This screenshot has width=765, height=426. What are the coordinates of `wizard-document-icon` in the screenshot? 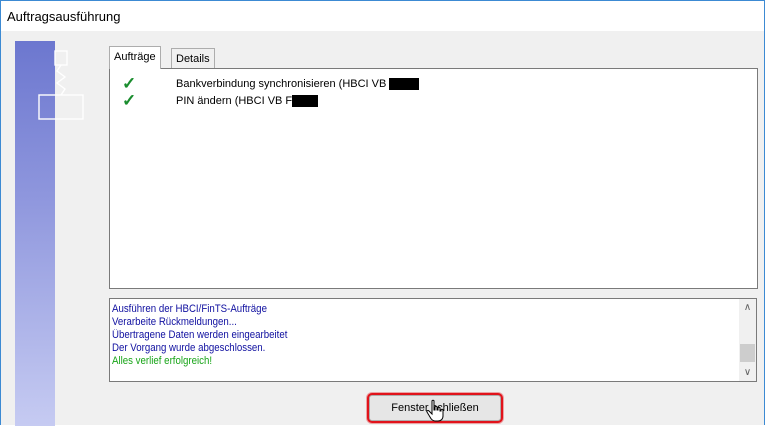 It's located at (61, 85).